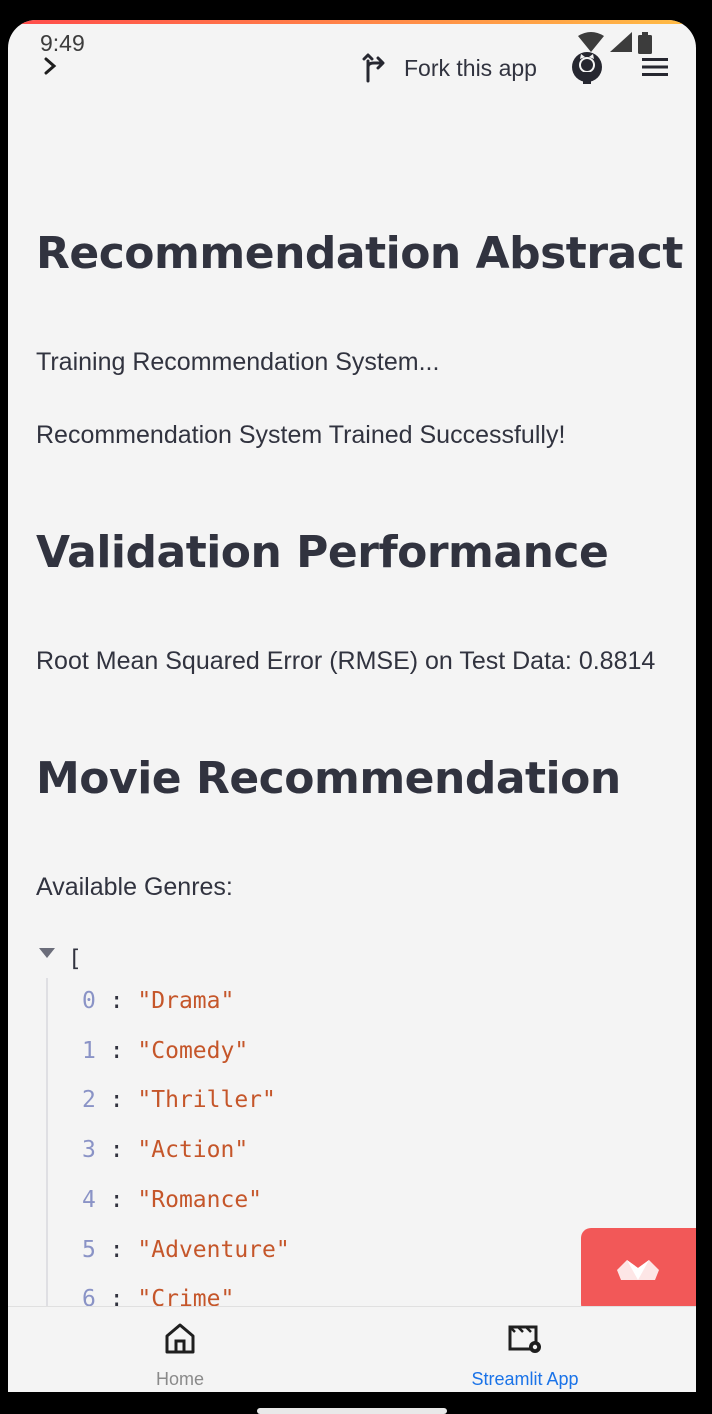  Describe the element at coordinates (206, 1100) in the screenshot. I see `json-value: "Thriller"` at that location.